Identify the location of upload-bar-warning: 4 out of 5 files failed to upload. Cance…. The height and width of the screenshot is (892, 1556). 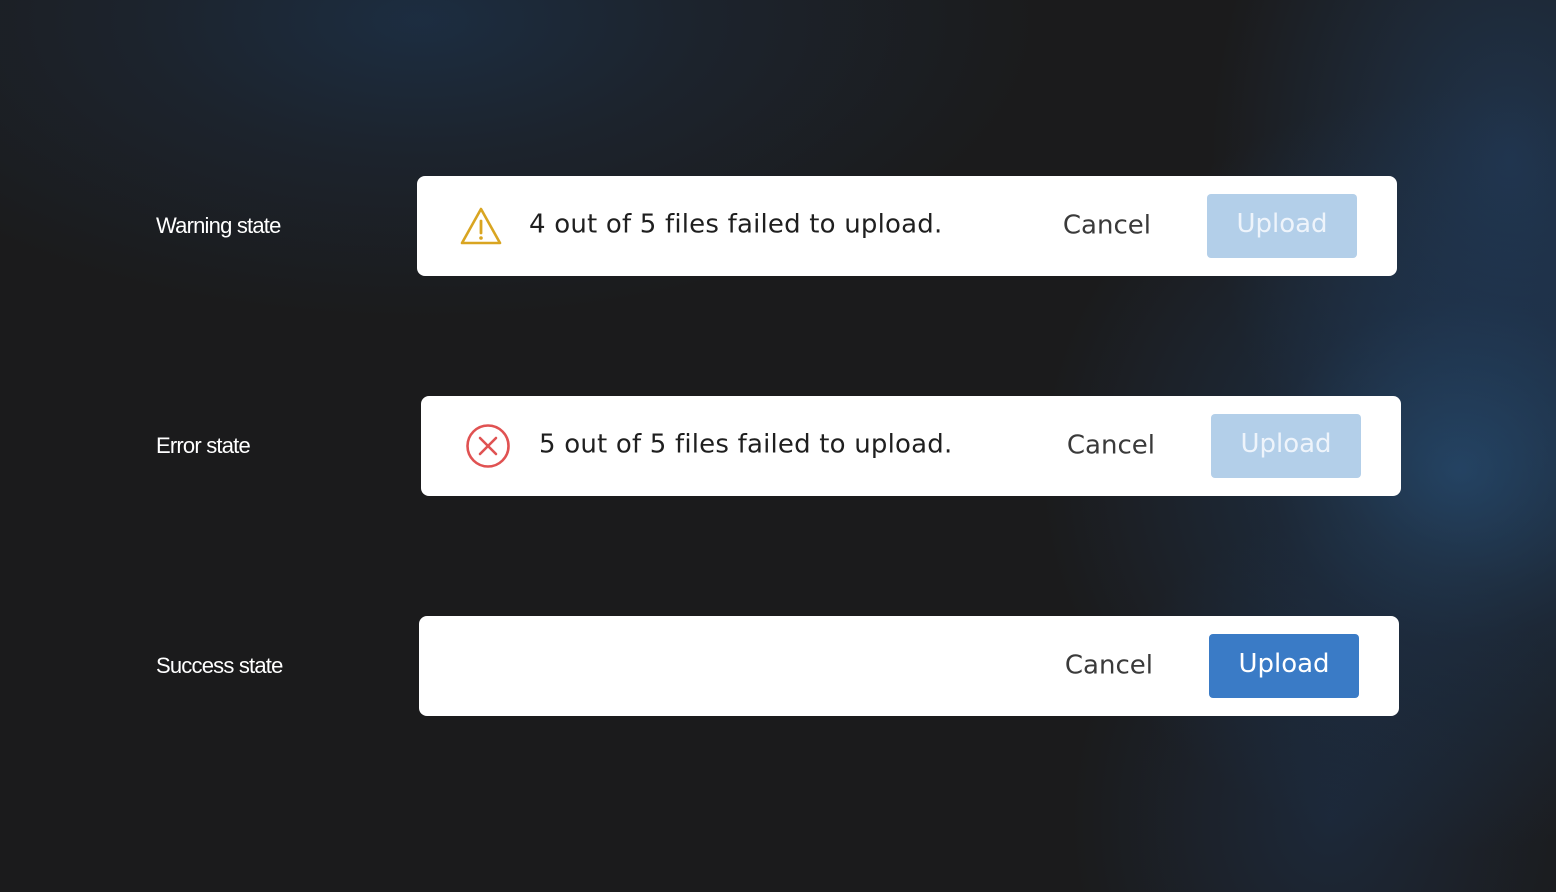
(907, 226).